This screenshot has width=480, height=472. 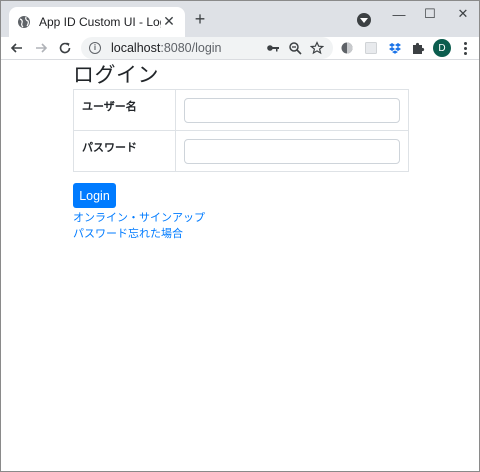 I want to click on username-input, so click(x=292, y=110).